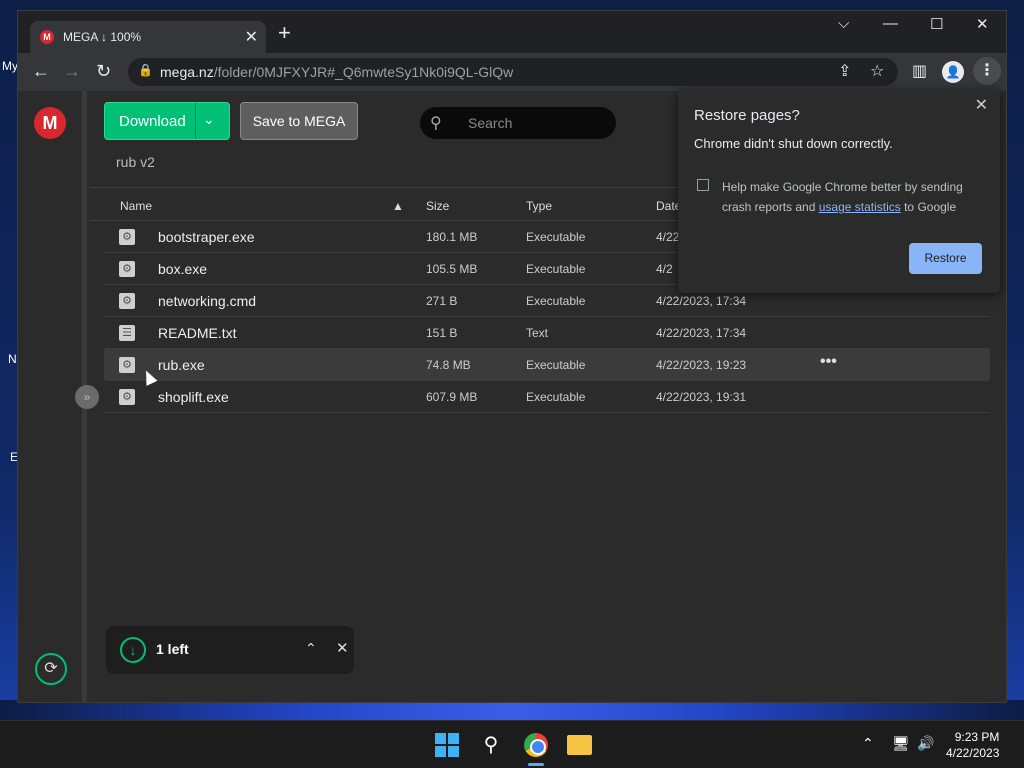 This screenshot has width=1024, height=768. I want to click on lock-icon: 🔒, so click(145, 70).